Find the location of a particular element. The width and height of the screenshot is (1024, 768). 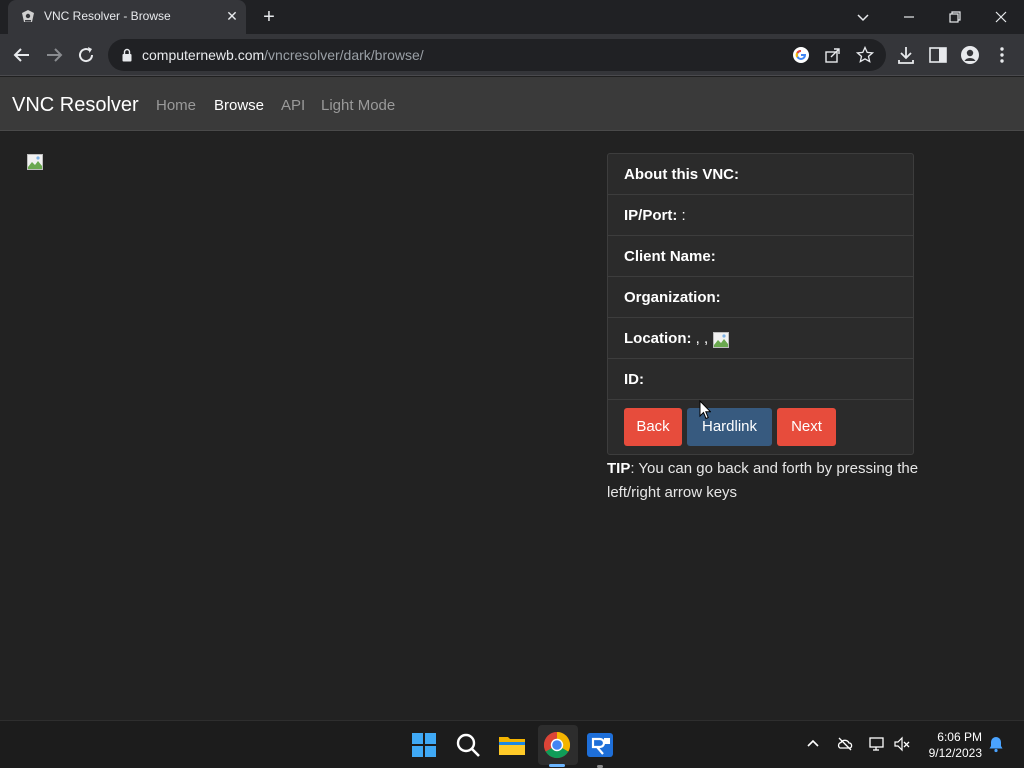

tab-search-chevron-down-icon is located at coordinates (863, 17).